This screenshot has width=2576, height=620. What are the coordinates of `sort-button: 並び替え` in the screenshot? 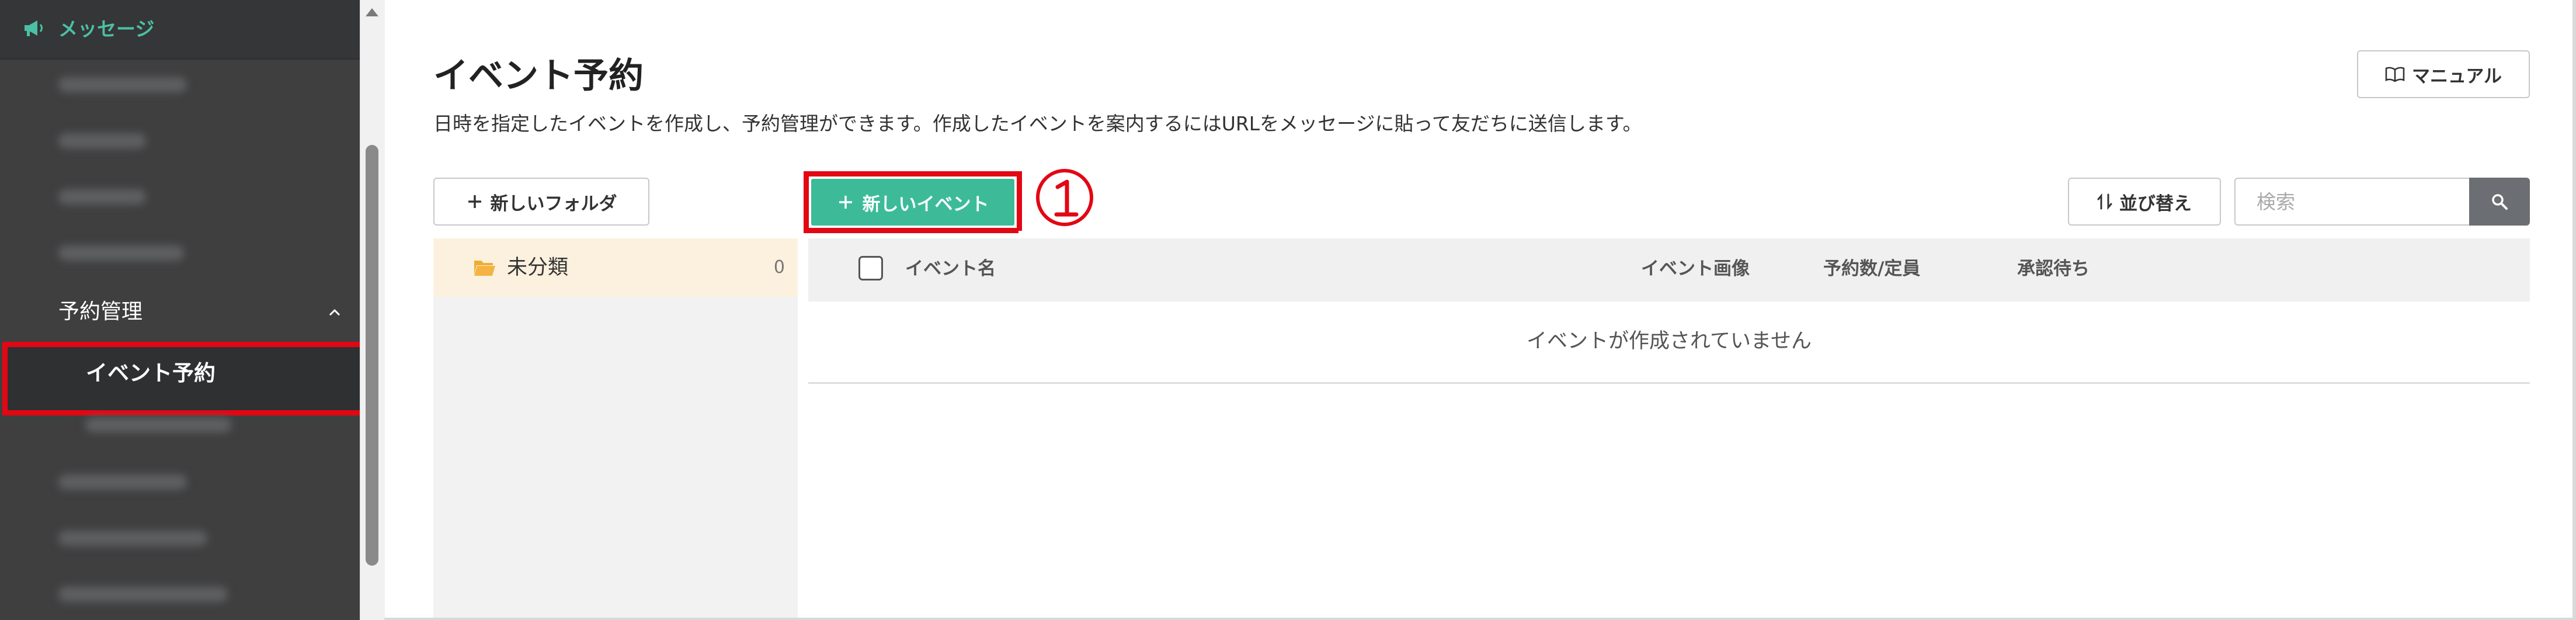 It's located at (2145, 202).